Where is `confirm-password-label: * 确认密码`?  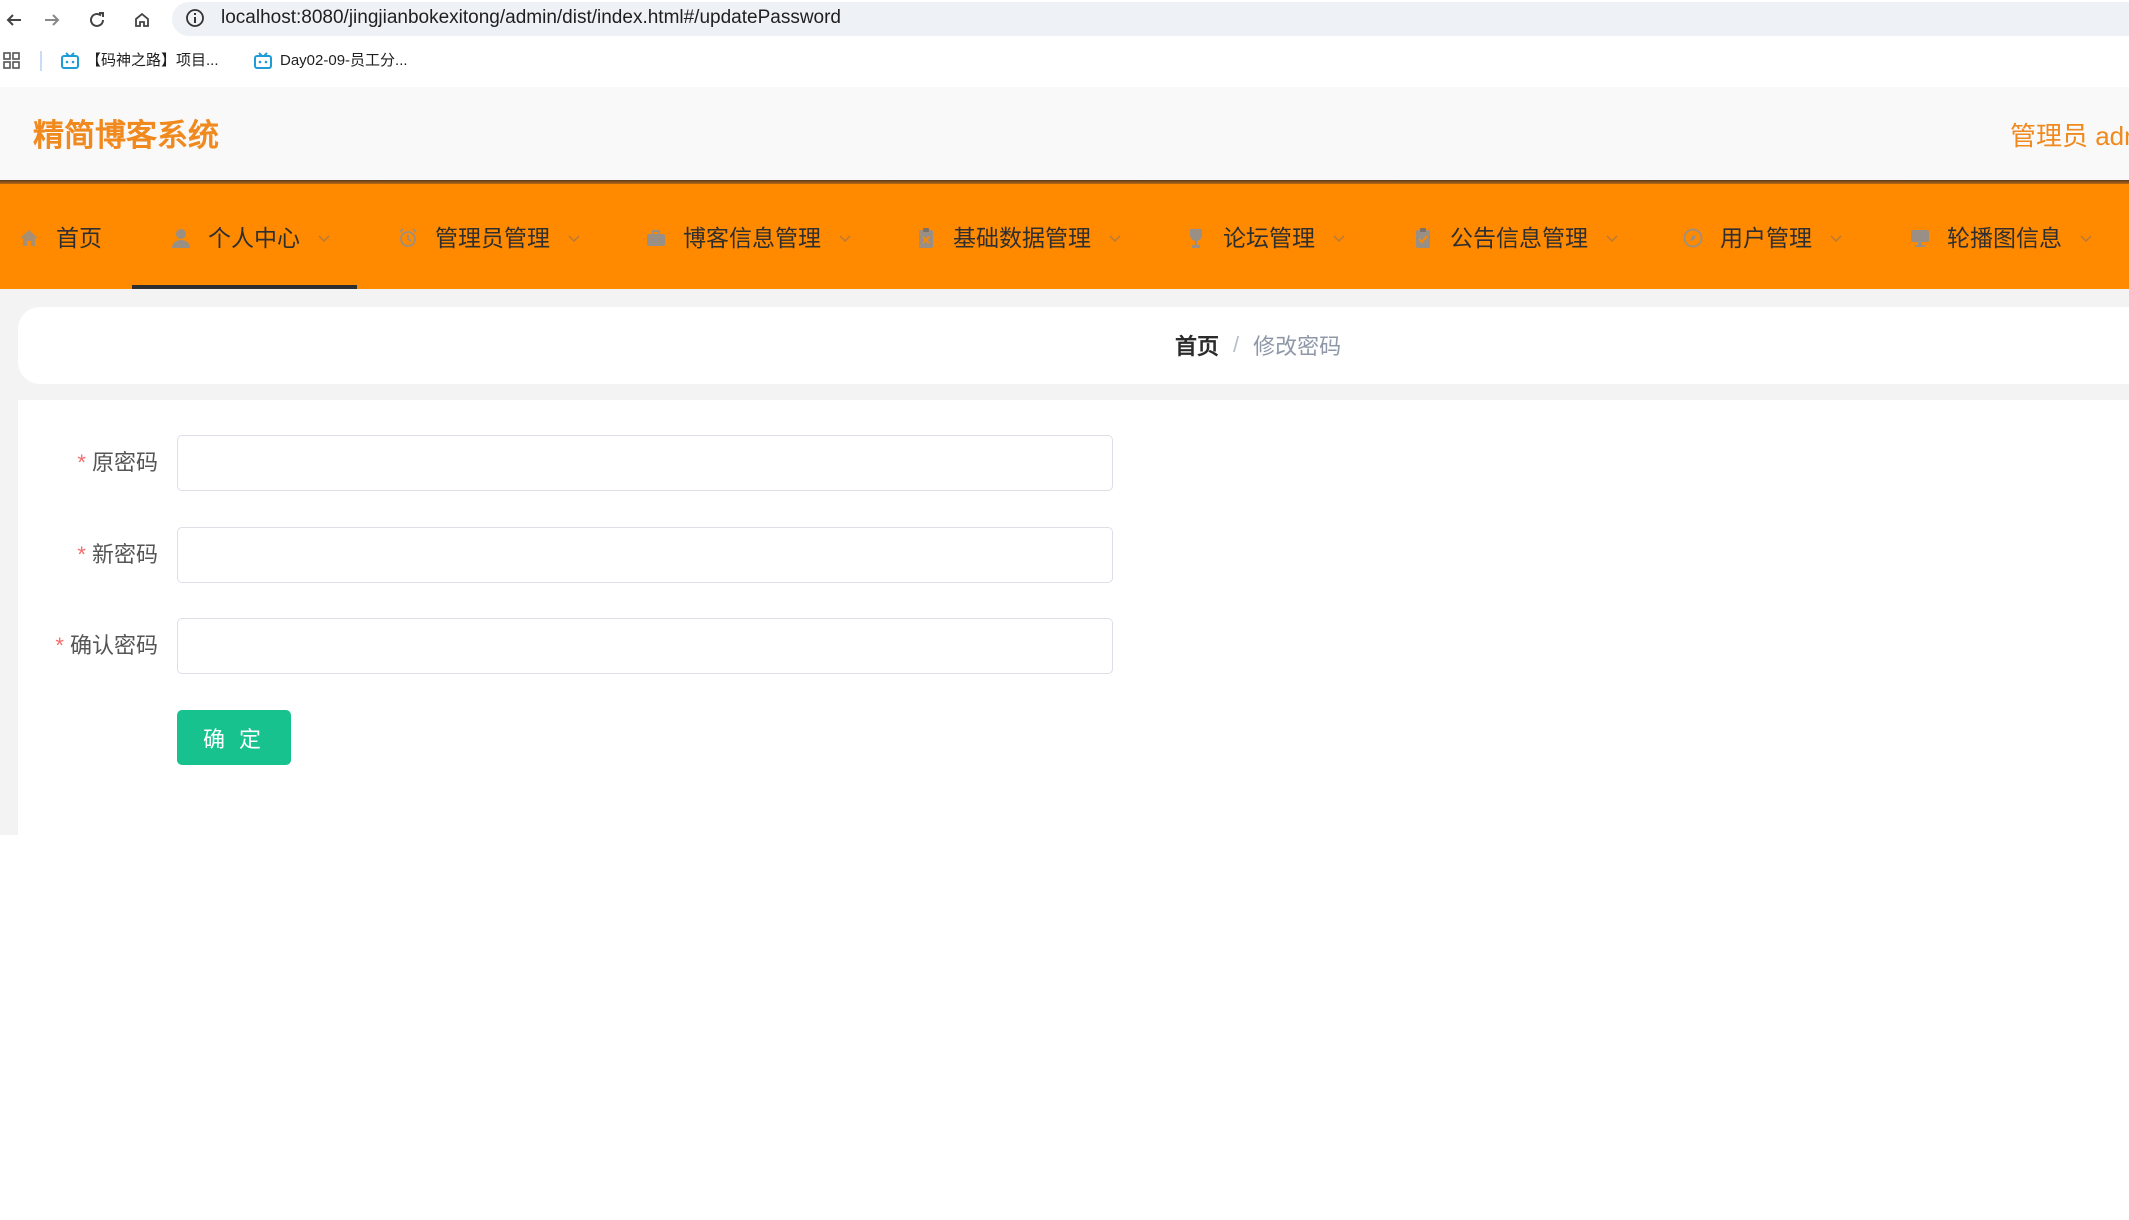
confirm-password-label: * 确认密码 is located at coordinates (99, 646).